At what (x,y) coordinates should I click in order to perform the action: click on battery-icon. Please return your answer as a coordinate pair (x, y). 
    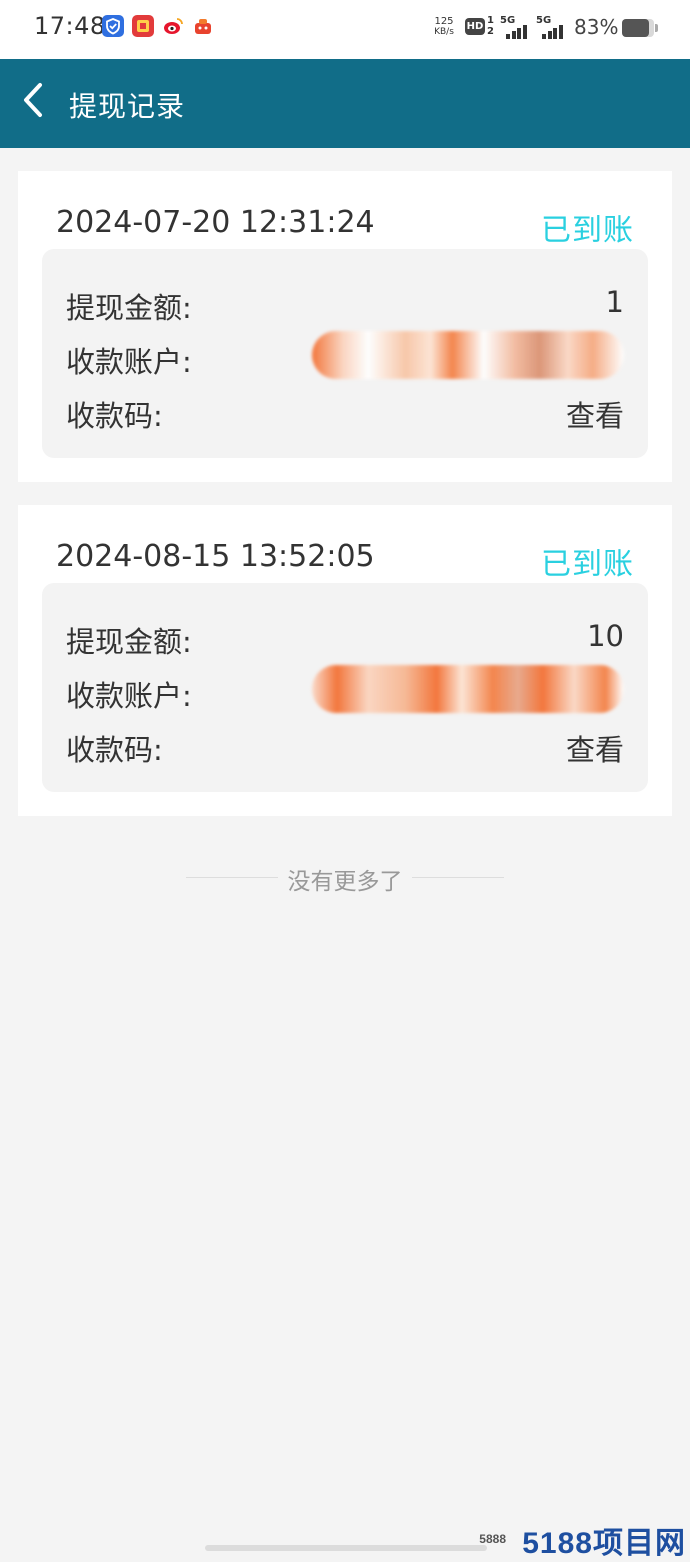
    Looking at the image, I should click on (638, 28).